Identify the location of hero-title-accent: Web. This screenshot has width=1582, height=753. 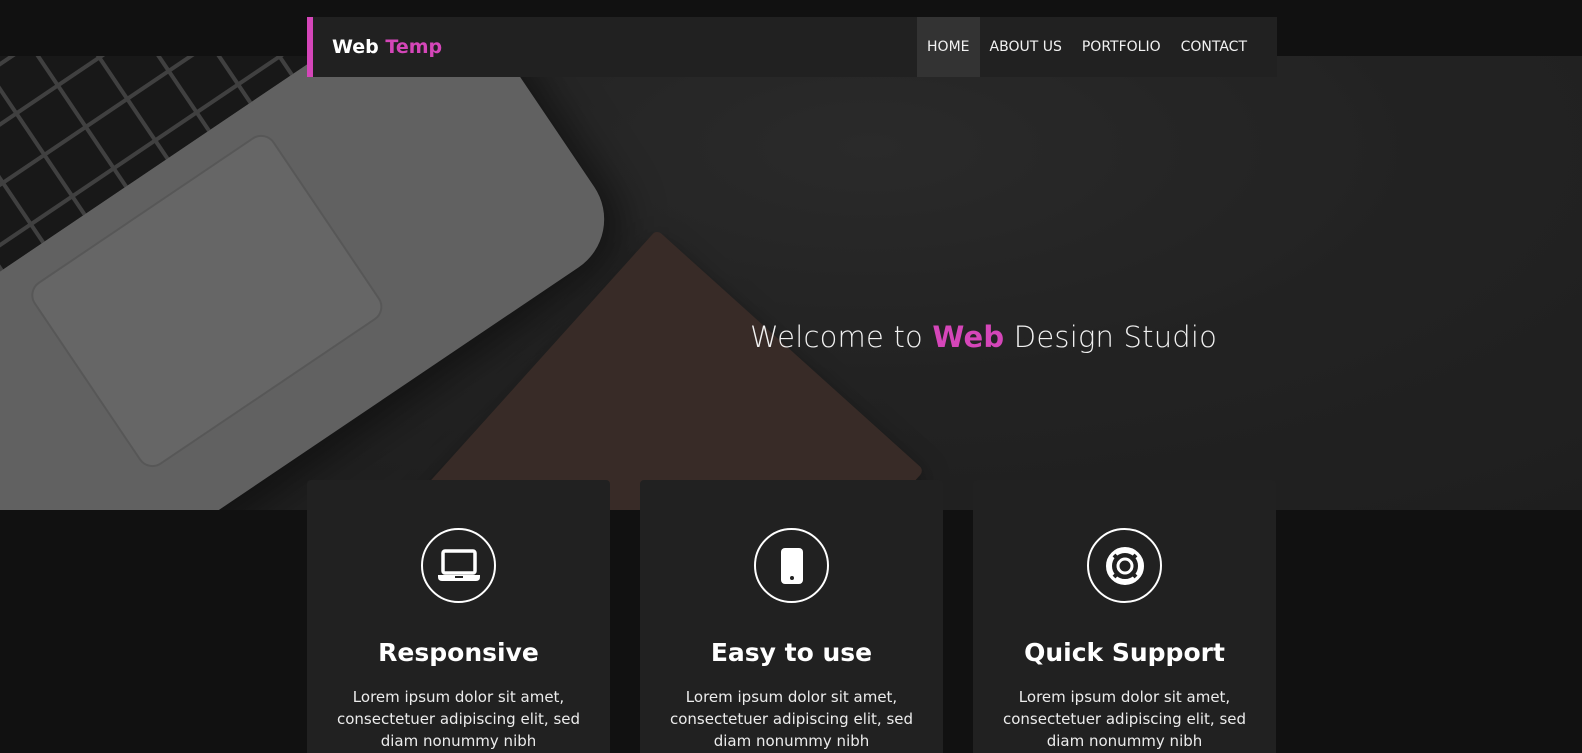
(968, 337).